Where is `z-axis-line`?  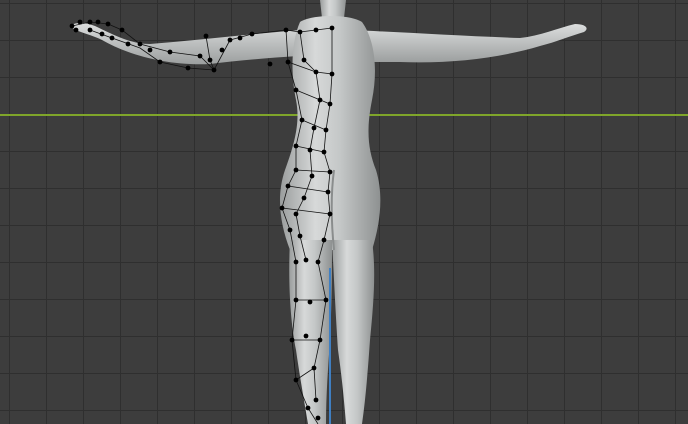
z-axis-line is located at coordinates (330, 346).